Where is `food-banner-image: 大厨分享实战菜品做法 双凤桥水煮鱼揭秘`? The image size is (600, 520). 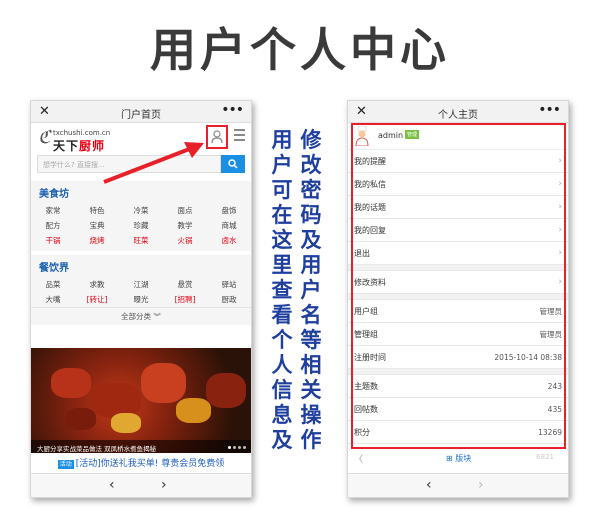
food-banner-image: 大厨分享实战菜品做法 双凤桥水煮鱼揭秘 is located at coordinates (141, 400).